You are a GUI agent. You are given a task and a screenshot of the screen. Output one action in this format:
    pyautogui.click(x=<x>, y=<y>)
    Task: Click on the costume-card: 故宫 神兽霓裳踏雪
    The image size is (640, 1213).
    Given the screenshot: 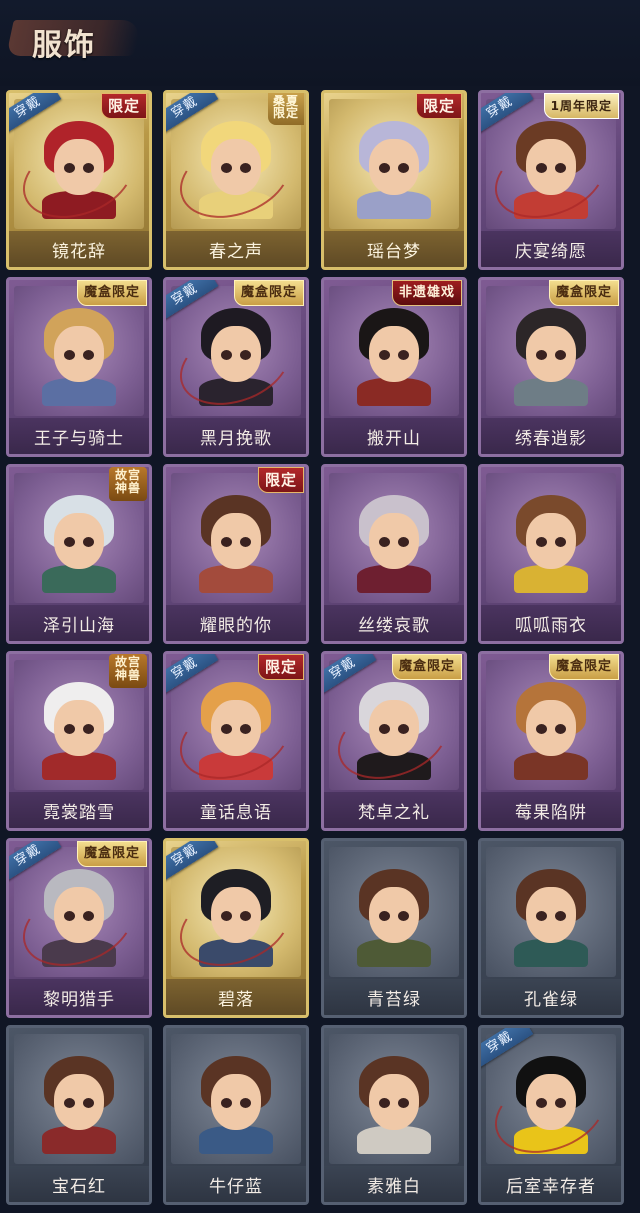 What is the action you would take?
    pyautogui.click(x=79, y=741)
    